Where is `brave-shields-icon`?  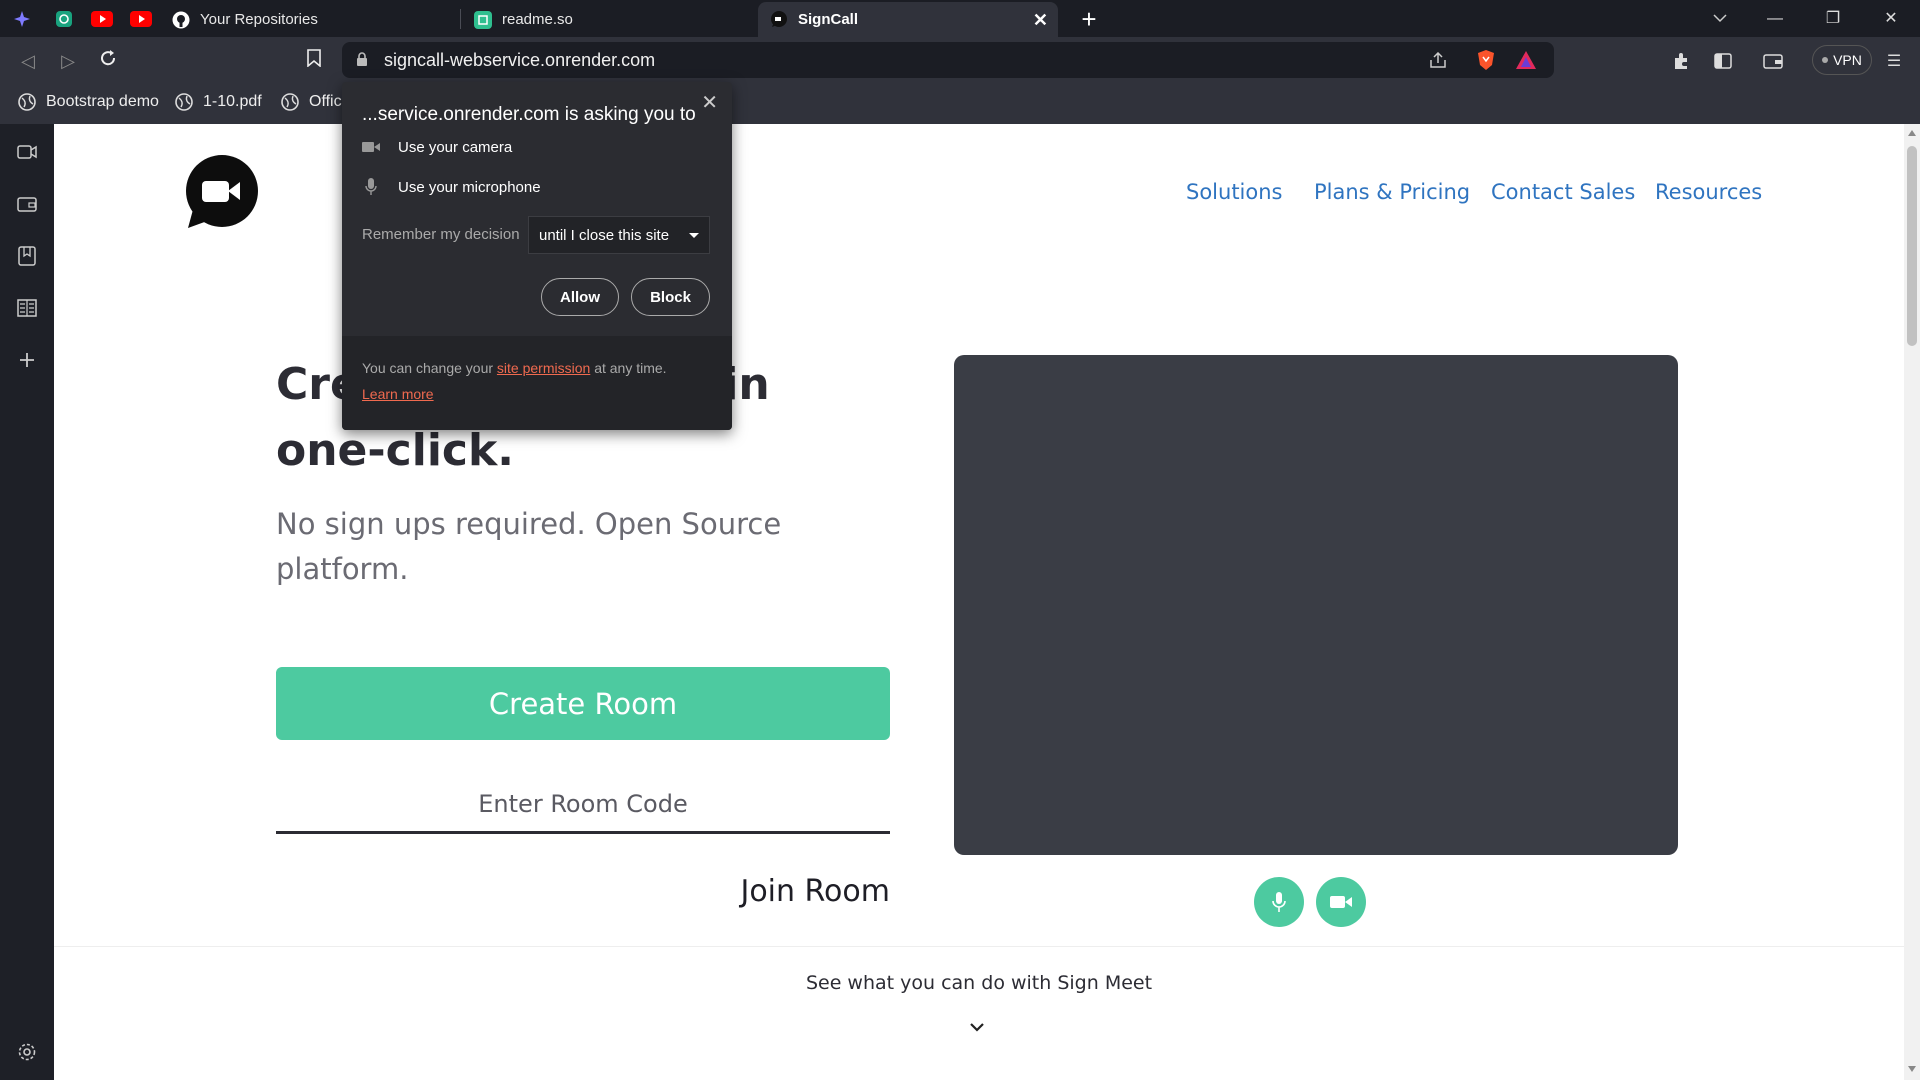 brave-shields-icon is located at coordinates (1486, 60).